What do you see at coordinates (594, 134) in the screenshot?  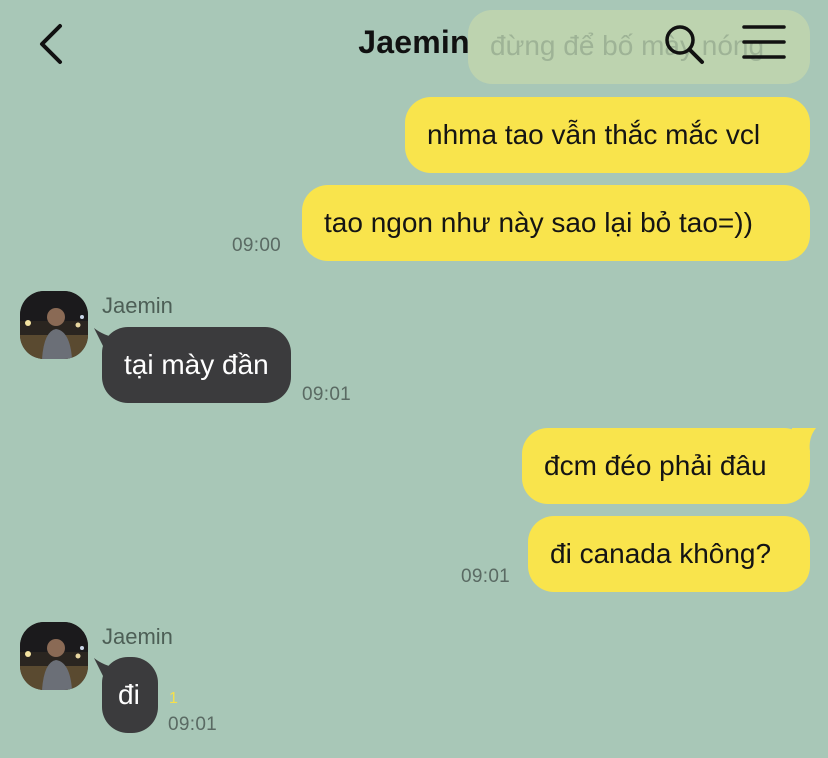 I see `message-text: nhma tao vẫn thắc mắc vcl` at bounding box center [594, 134].